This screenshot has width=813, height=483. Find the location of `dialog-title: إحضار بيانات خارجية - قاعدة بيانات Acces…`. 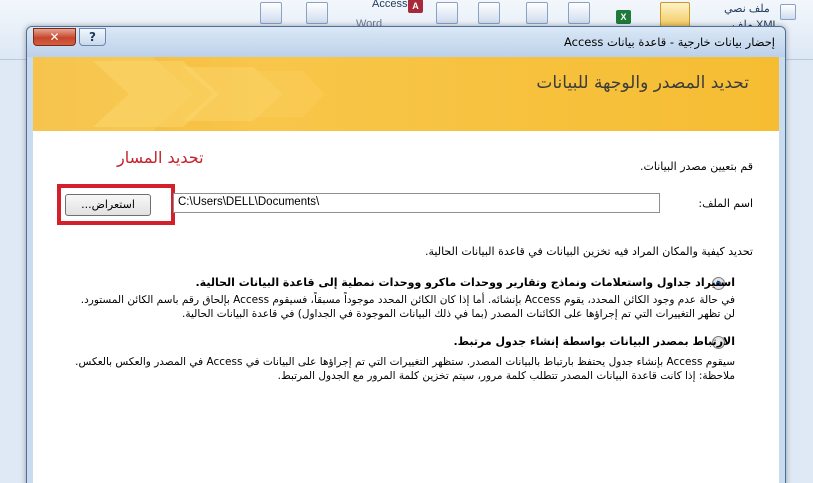

dialog-title: إحضار بيانات خارجية - قاعدة بيانات Acces… is located at coordinates (669, 42).